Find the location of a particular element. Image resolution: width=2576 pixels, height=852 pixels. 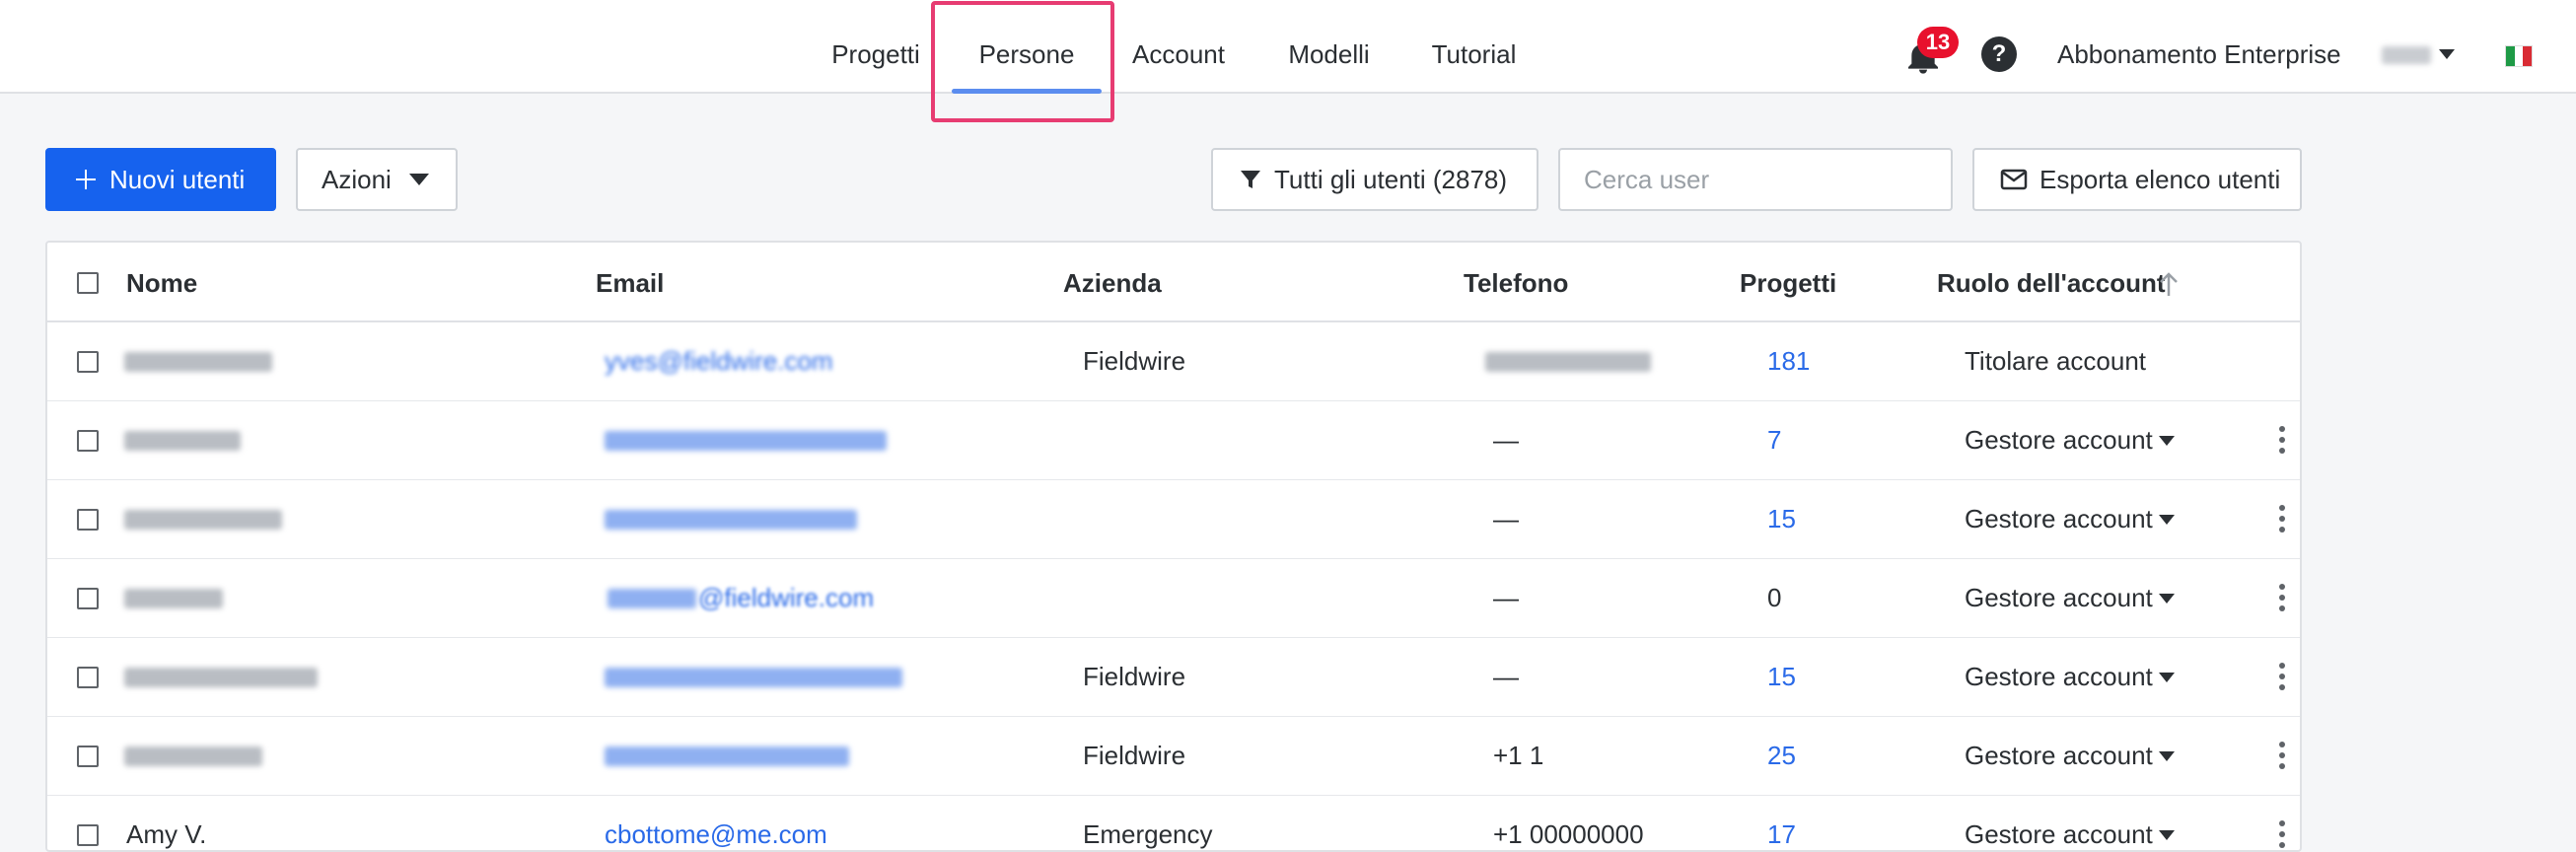

export-users-button: Esporta elenco utenti is located at coordinates (2137, 179).